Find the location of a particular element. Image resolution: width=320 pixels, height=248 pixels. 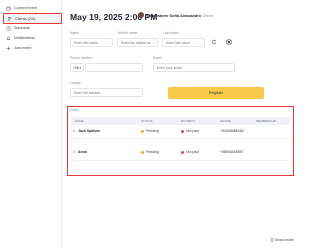

client-phone: +38934415597 is located at coordinates (232, 152).